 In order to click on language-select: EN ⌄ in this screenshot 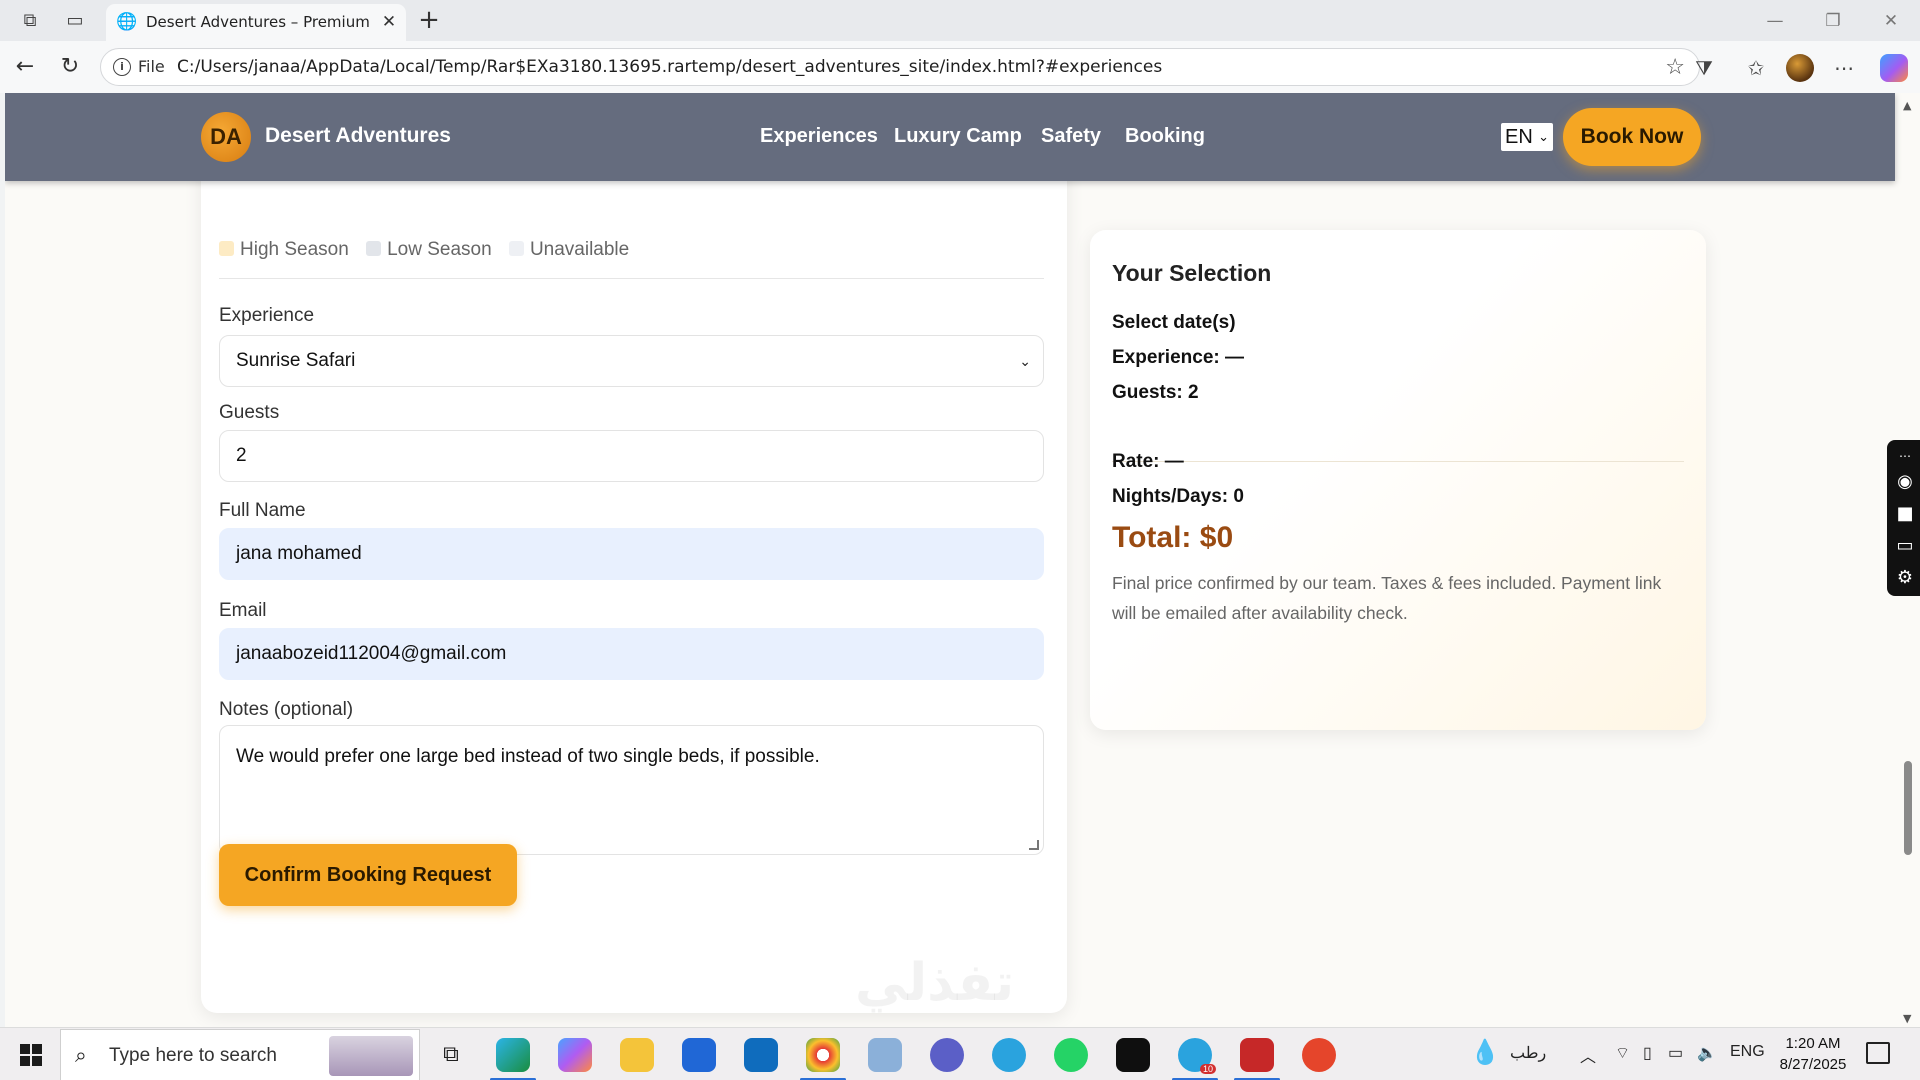, I will do `click(1527, 137)`.